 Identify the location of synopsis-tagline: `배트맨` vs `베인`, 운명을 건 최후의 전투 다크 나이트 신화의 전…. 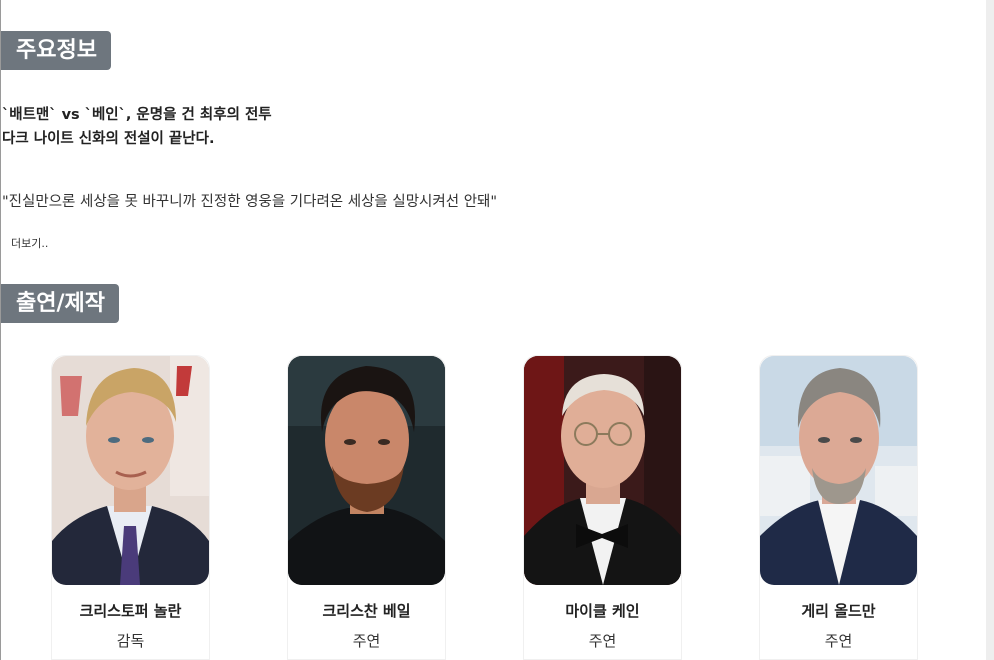
(137, 127).